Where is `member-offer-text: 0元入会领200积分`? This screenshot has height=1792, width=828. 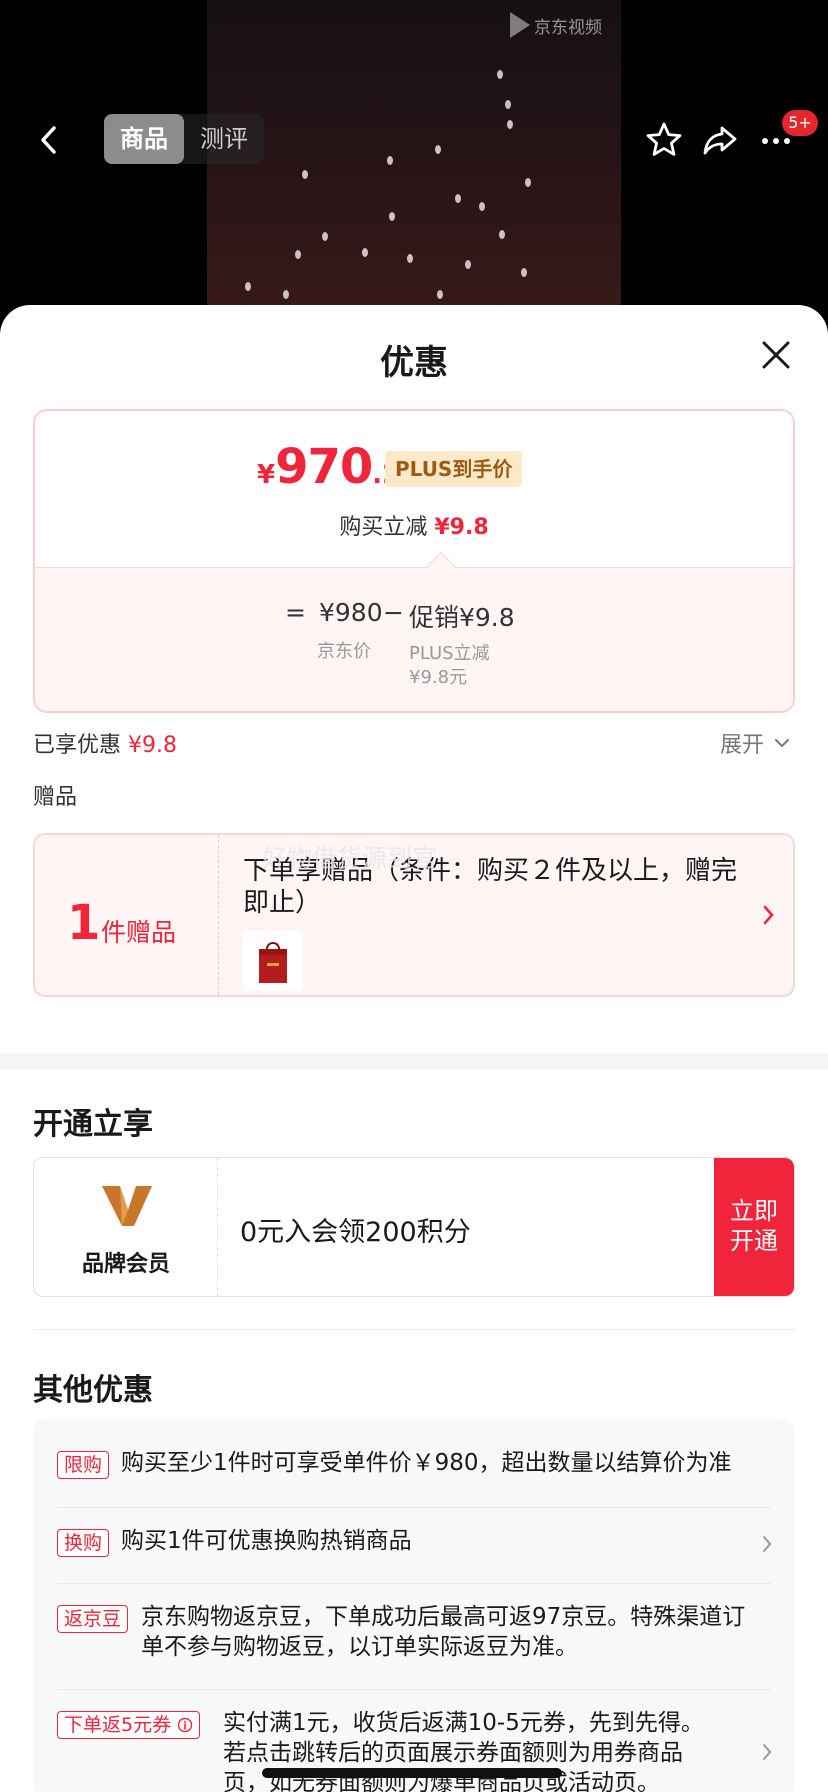
member-offer-text: 0元入会领200积分 is located at coordinates (355, 1232).